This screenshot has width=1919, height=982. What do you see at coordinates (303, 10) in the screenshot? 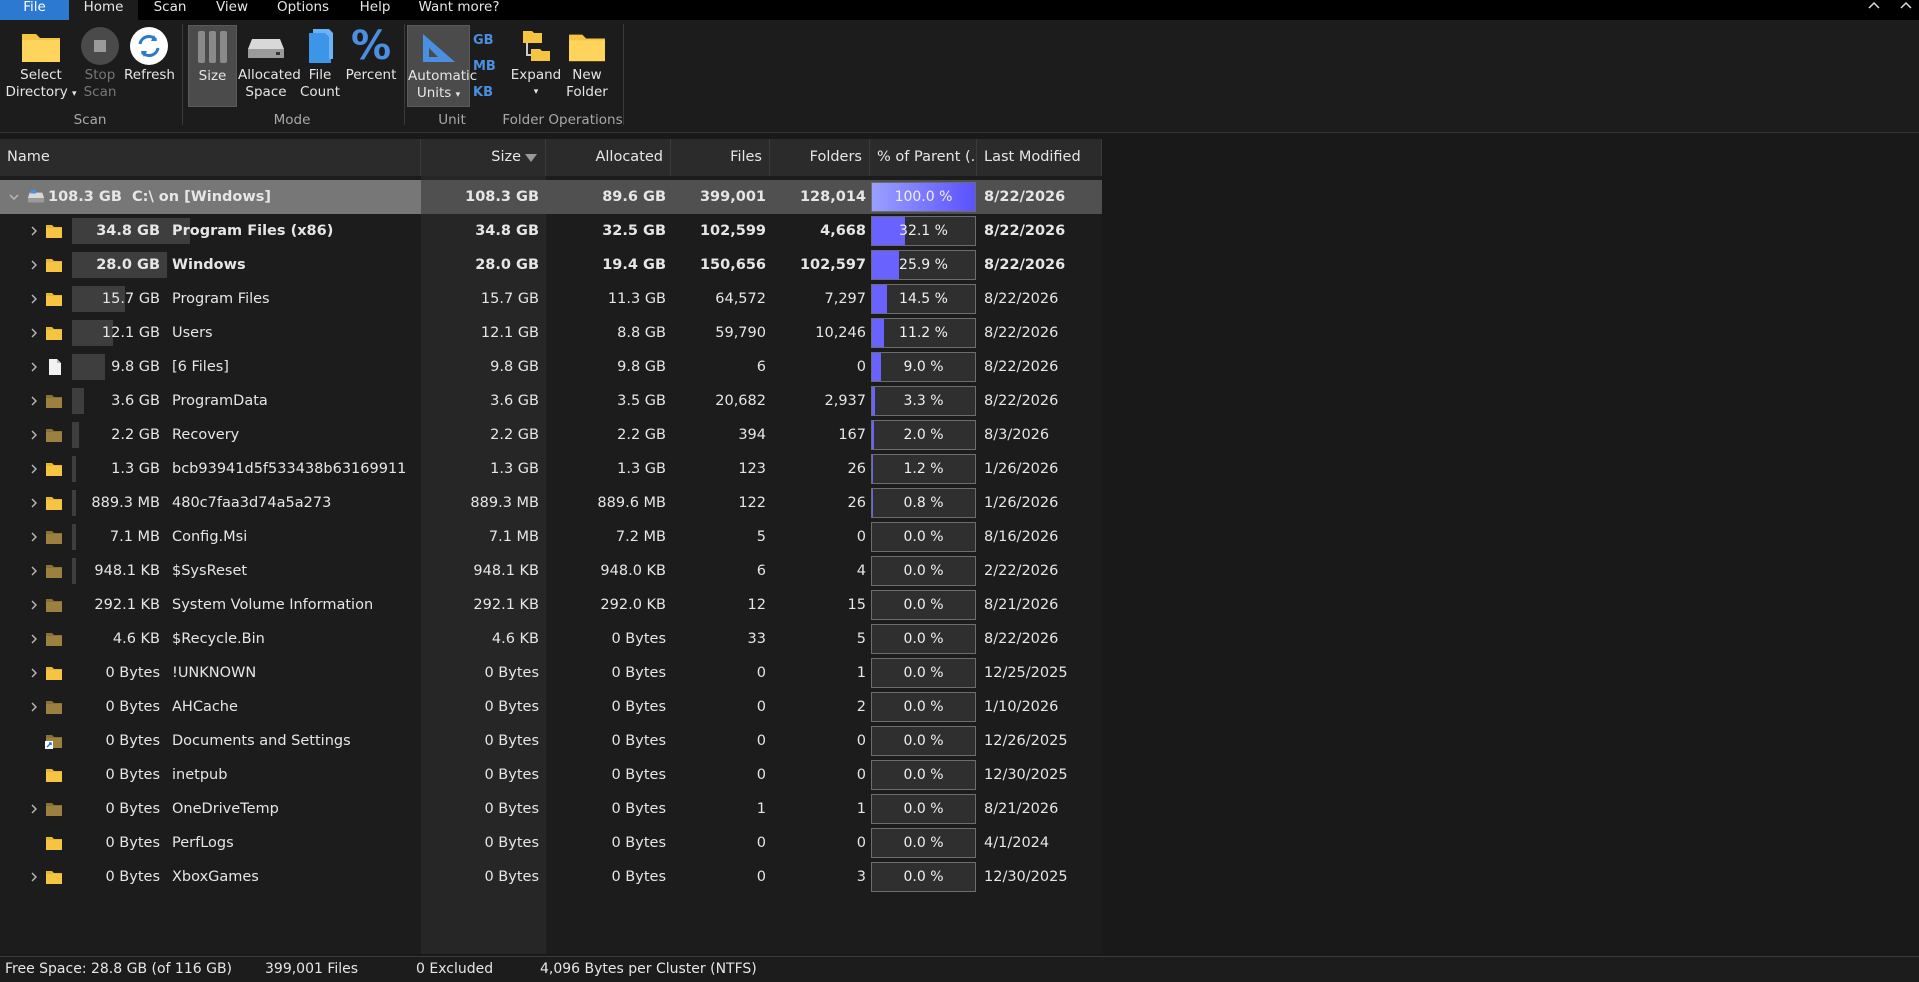
I see `menu-options: Options` at bounding box center [303, 10].